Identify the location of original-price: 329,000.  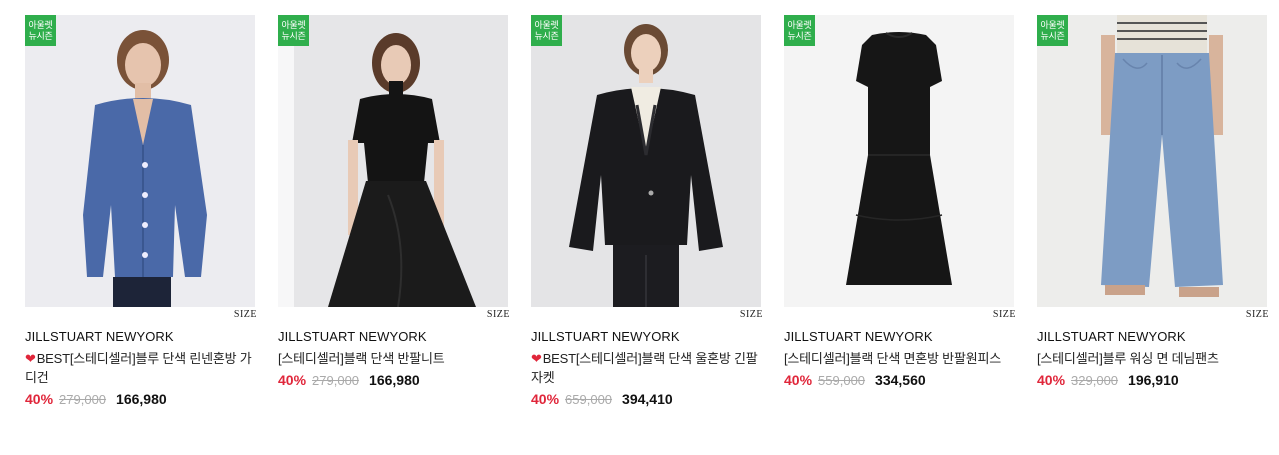
(1095, 380).